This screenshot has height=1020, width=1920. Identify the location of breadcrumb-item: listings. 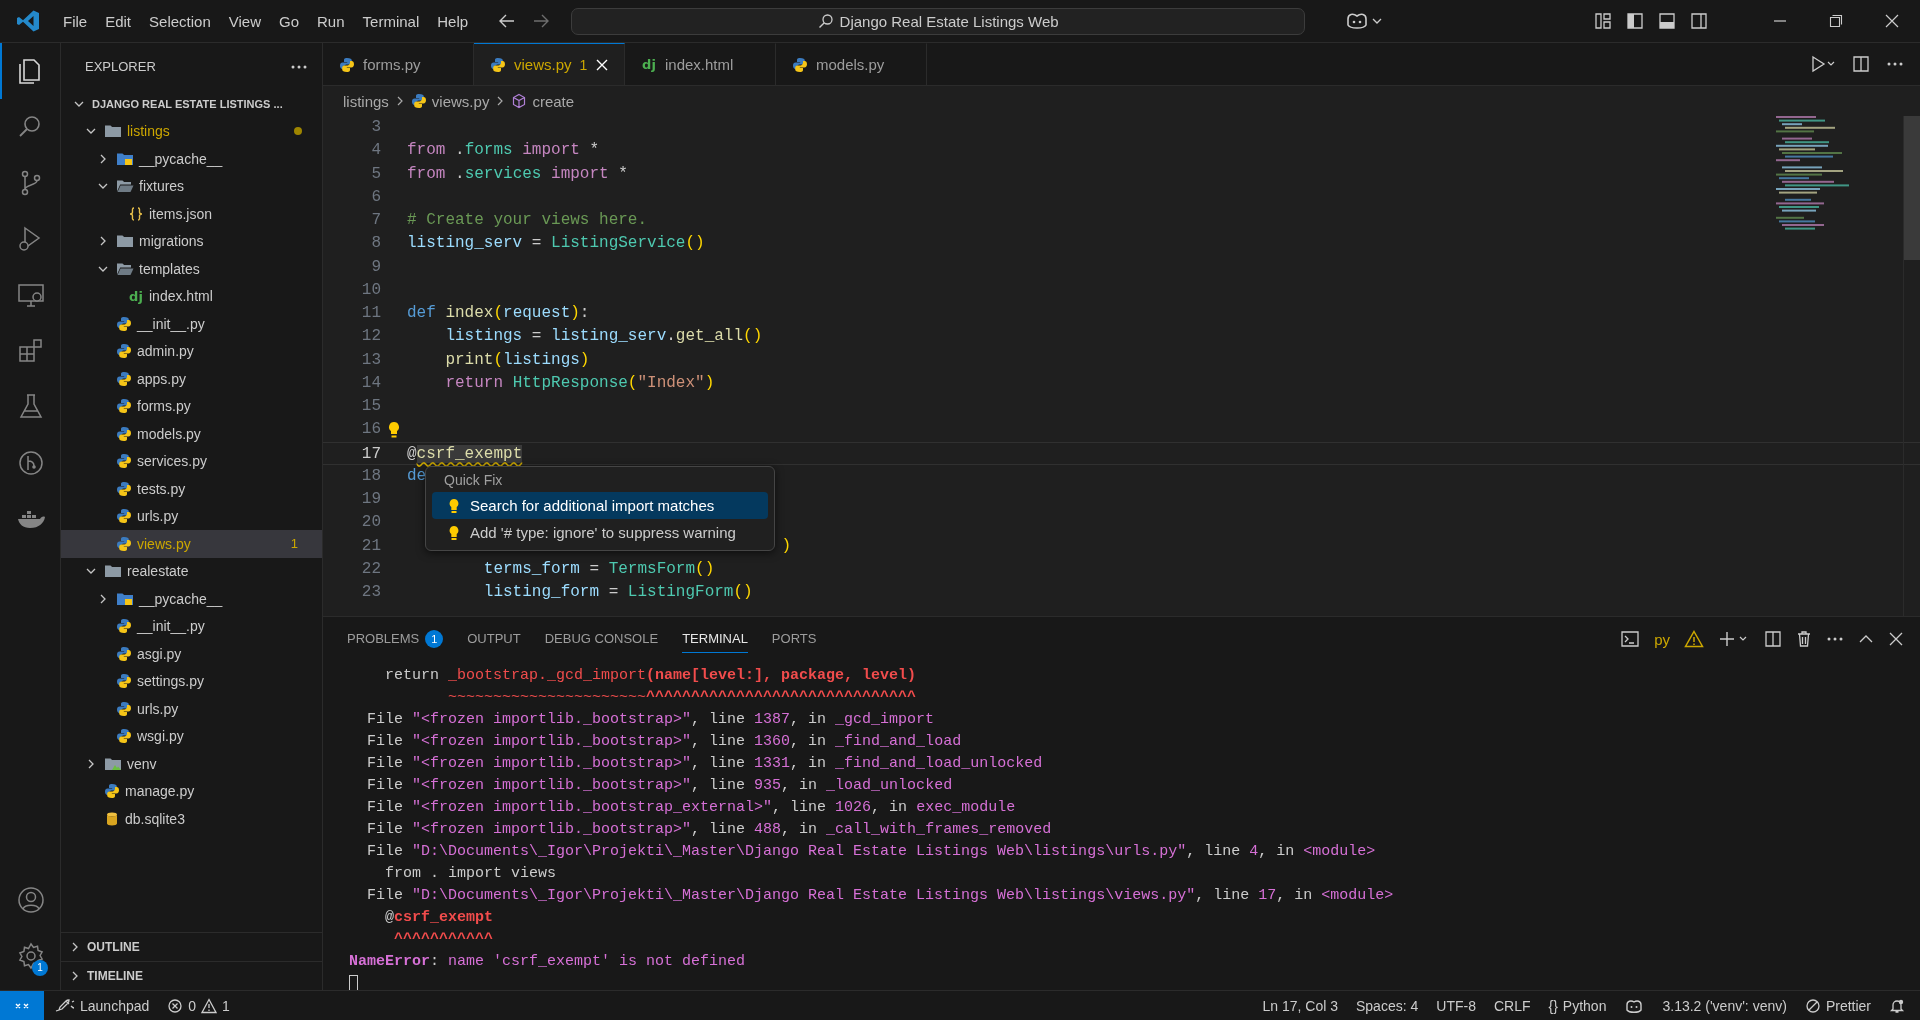
(366, 101).